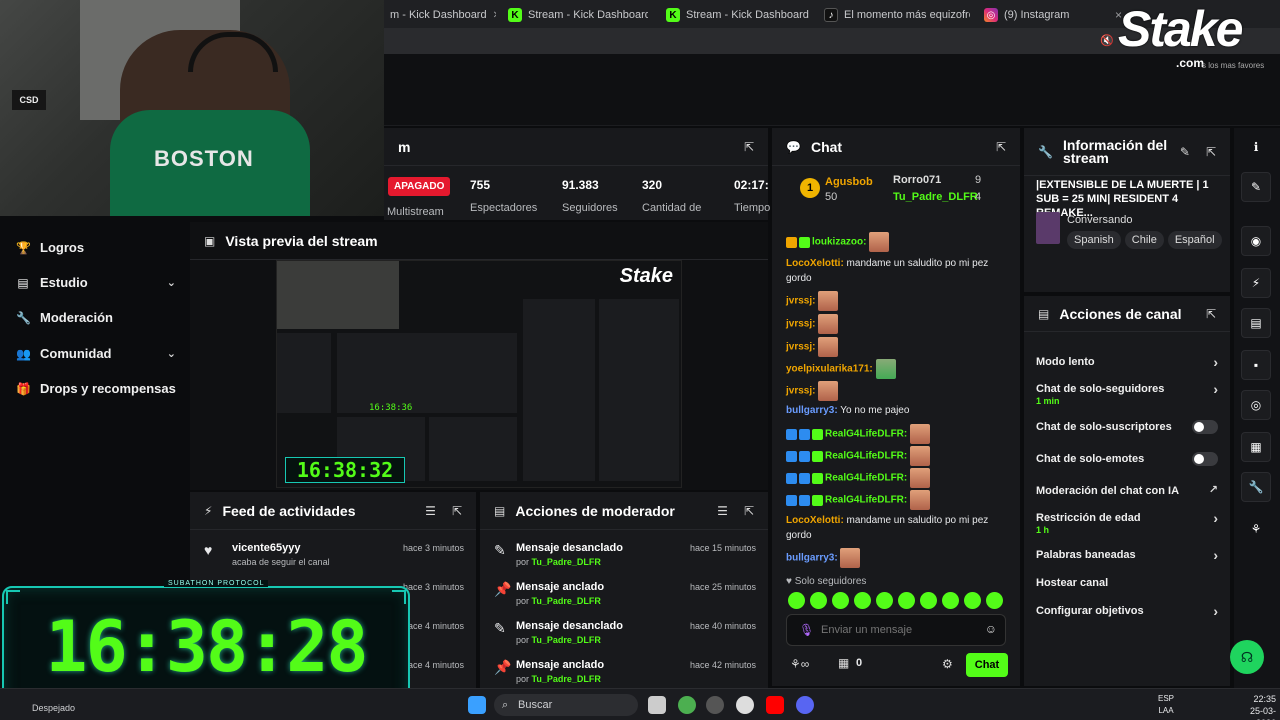 This screenshot has height=720, width=1280. What do you see at coordinates (1205, 427) in the screenshot?
I see `subscribers-only-toggle` at bounding box center [1205, 427].